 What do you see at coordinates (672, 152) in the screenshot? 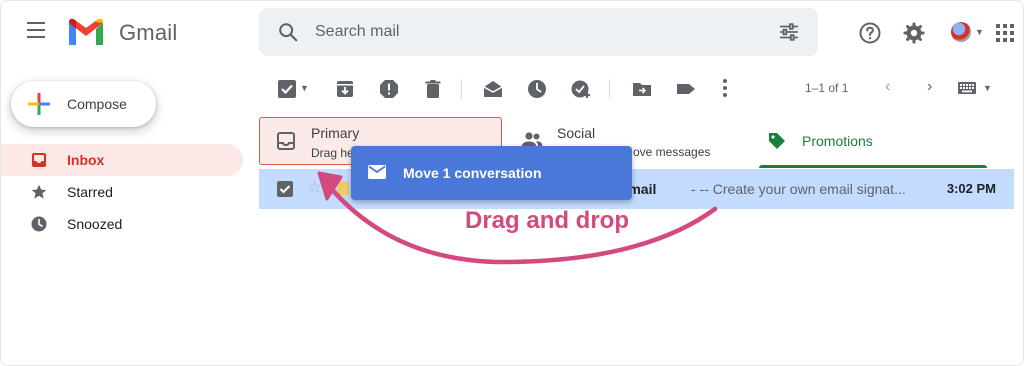
I see `tab-subtitle: ove messages` at bounding box center [672, 152].